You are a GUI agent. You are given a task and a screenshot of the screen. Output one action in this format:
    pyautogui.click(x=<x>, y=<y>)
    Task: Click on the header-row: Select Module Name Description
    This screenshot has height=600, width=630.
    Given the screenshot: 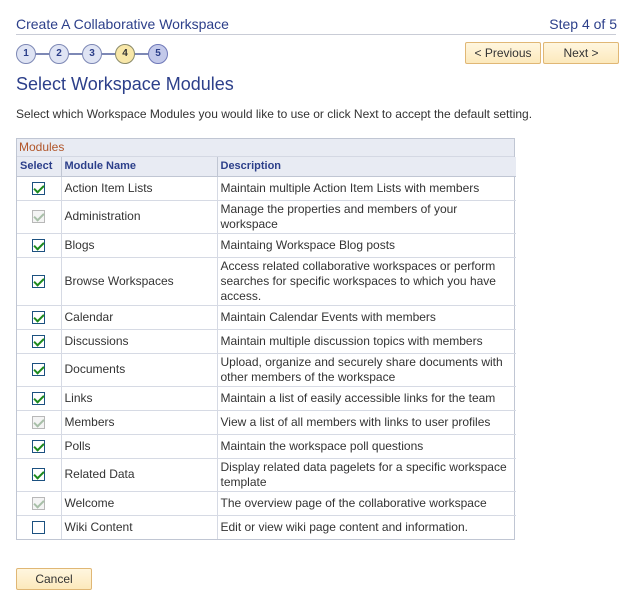 What is the action you would take?
    pyautogui.click(x=266, y=167)
    